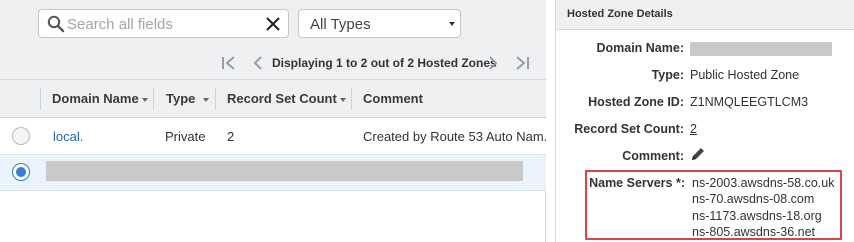 This screenshot has height=242, width=854. I want to click on prev-page-icon, so click(258, 63).